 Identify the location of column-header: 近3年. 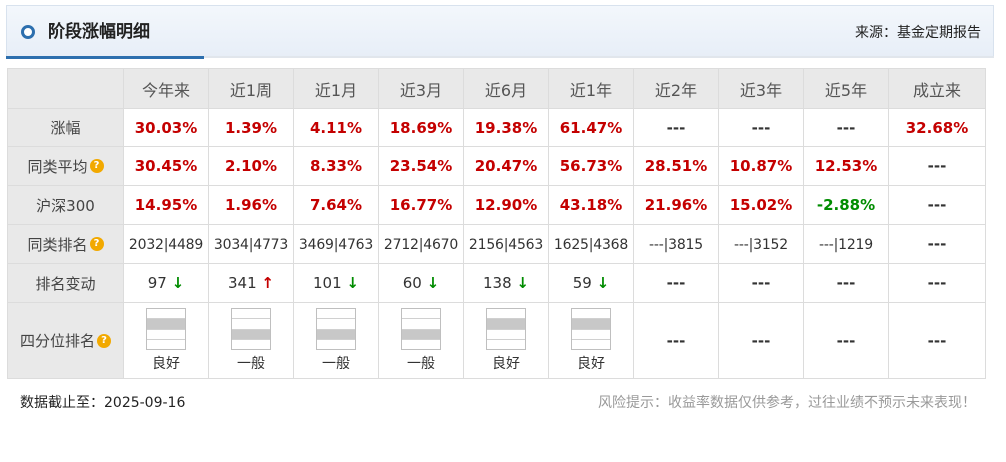
(761, 88).